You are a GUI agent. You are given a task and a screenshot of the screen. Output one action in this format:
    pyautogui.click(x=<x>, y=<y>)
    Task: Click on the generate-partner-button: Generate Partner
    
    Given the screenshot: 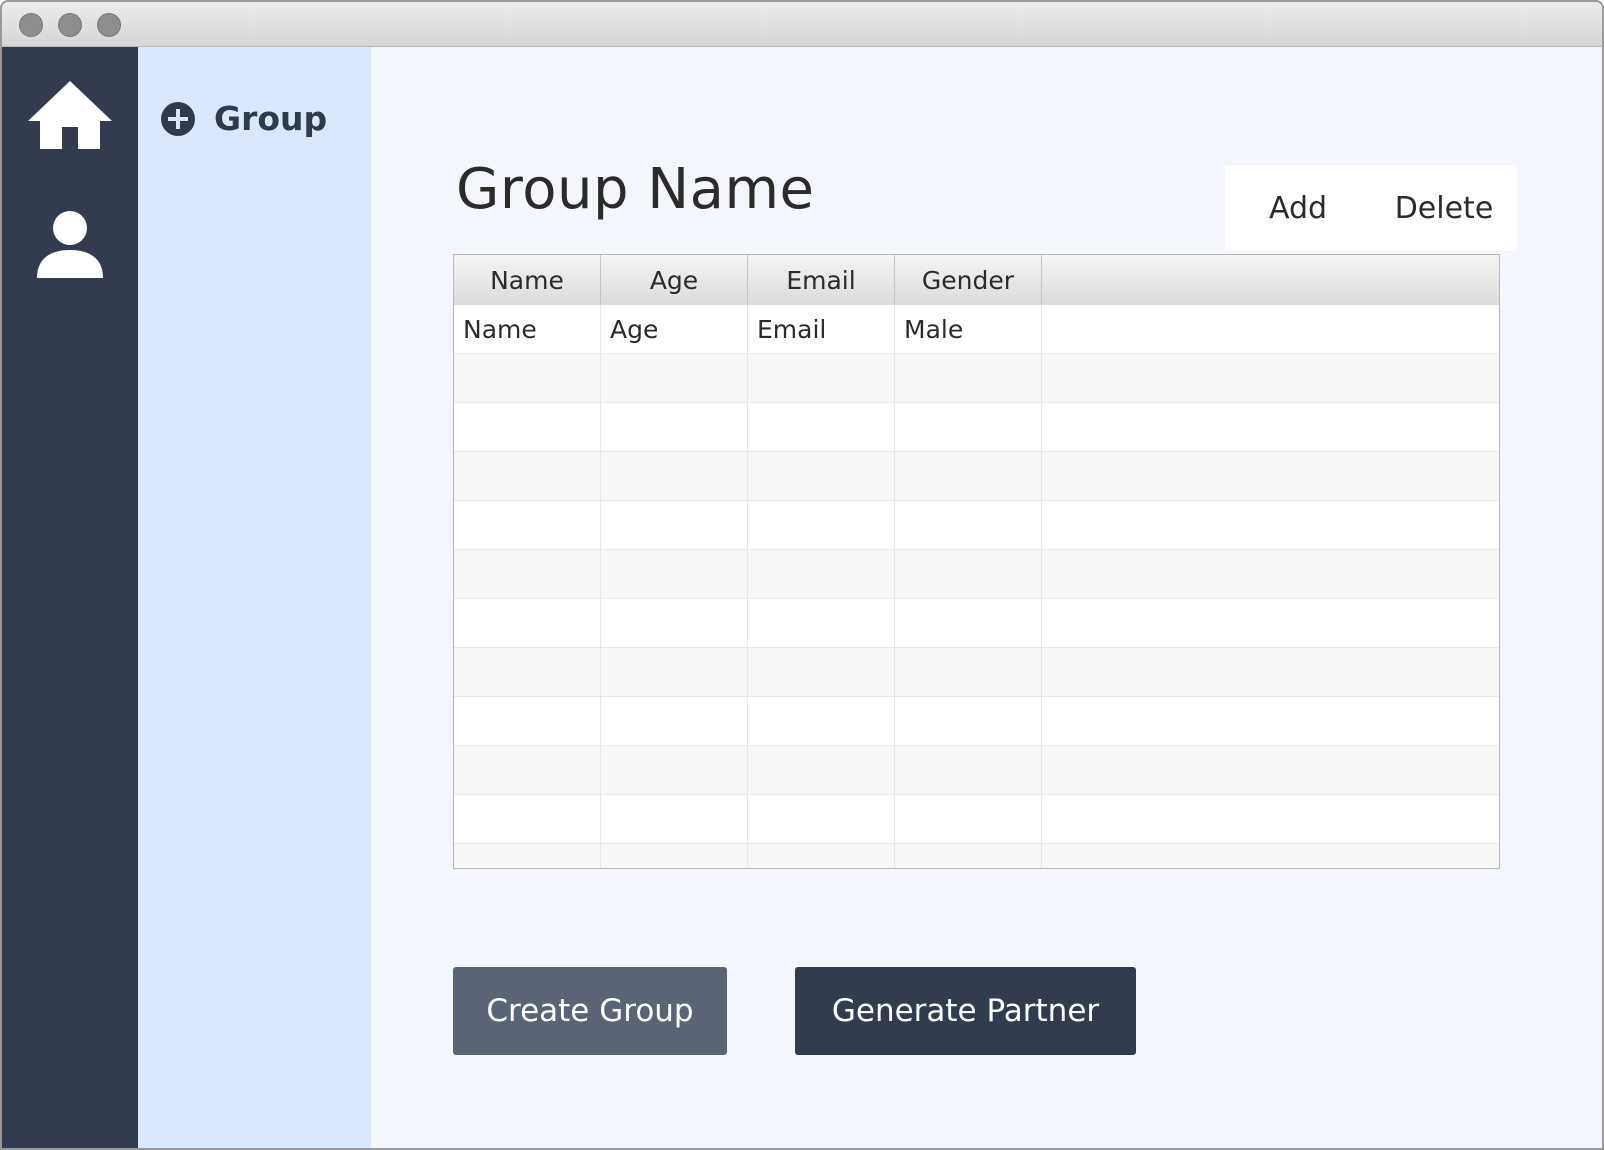 What is the action you would take?
    pyautogui.click(x=965, y=1011)
    